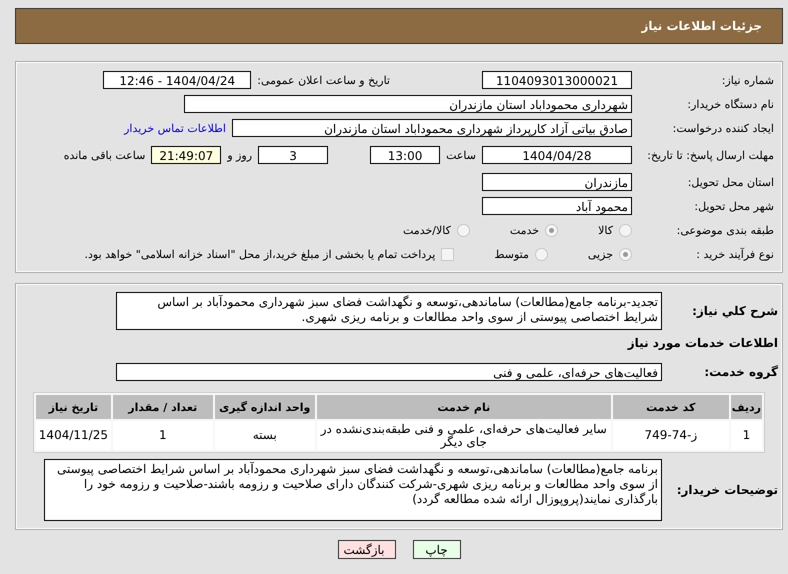 The image size is (788, 574). What do you see at coordinates (175, 128) in the screenshot?
I see `buyer-contact-link: اطلاعات تماس خریدار` at bounding box center [175, 128].